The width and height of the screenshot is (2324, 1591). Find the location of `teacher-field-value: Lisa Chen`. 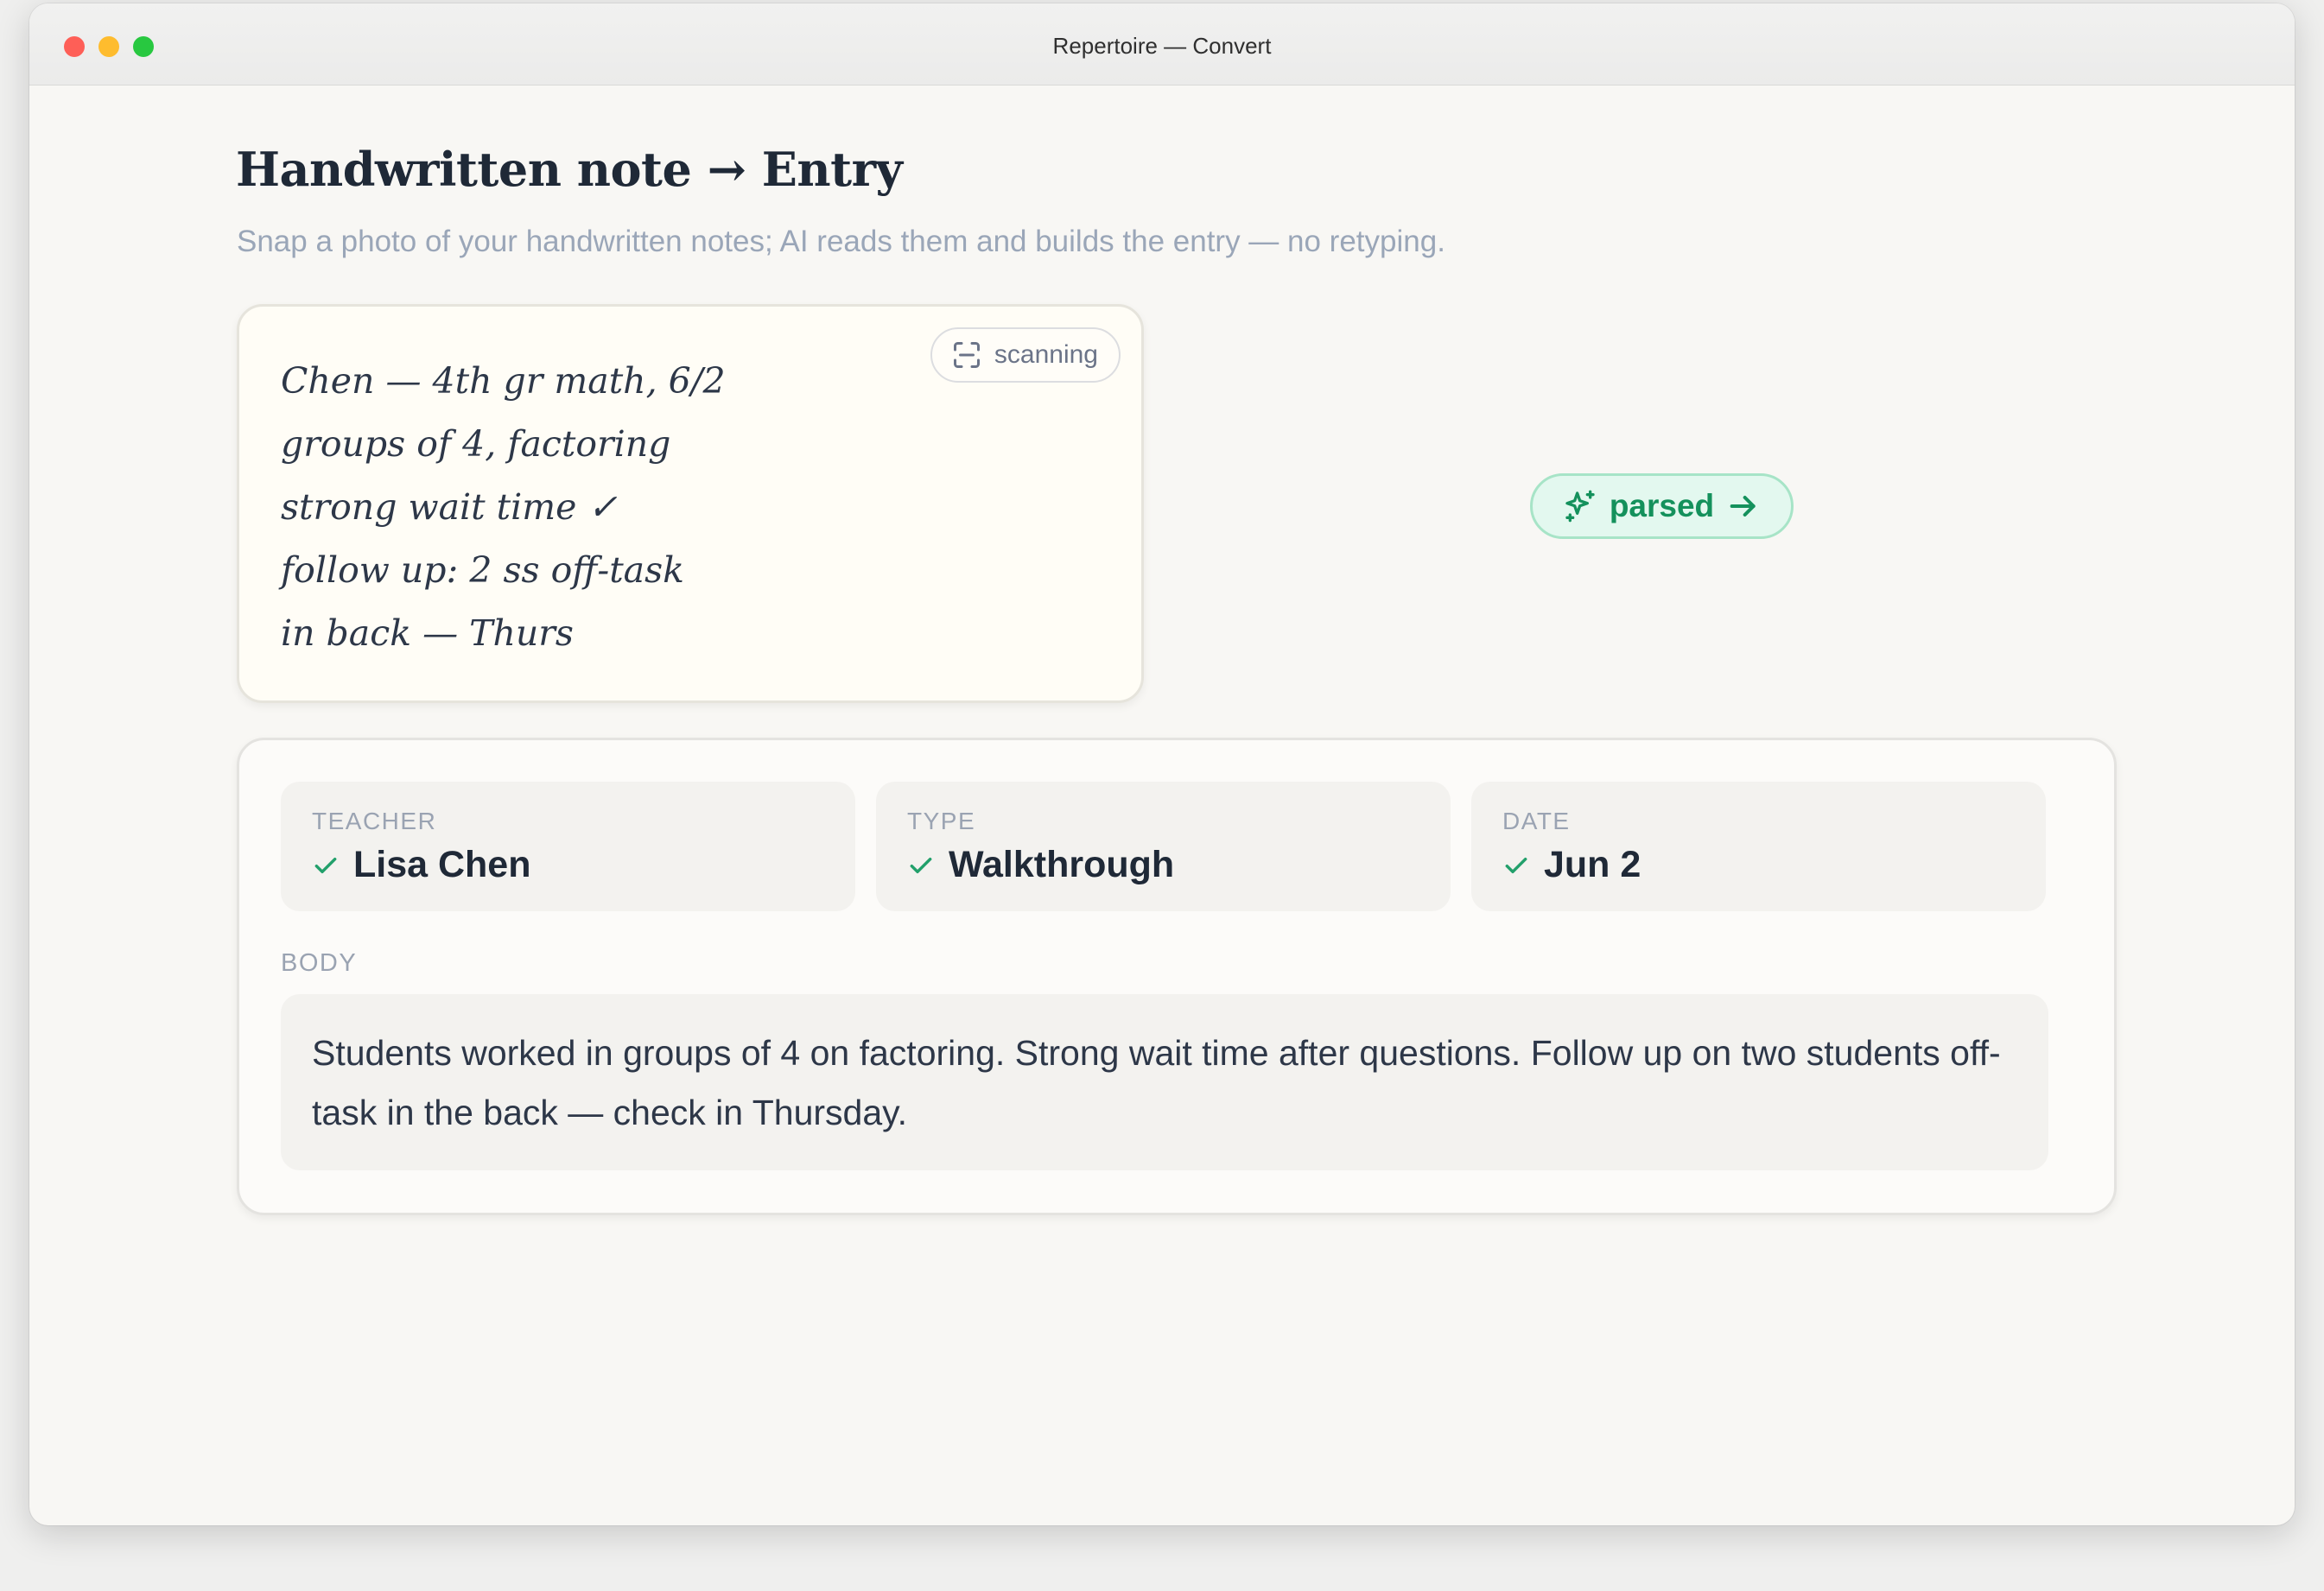

teacher-field-value: Lisa Chen is located at coordinates (422, 865).